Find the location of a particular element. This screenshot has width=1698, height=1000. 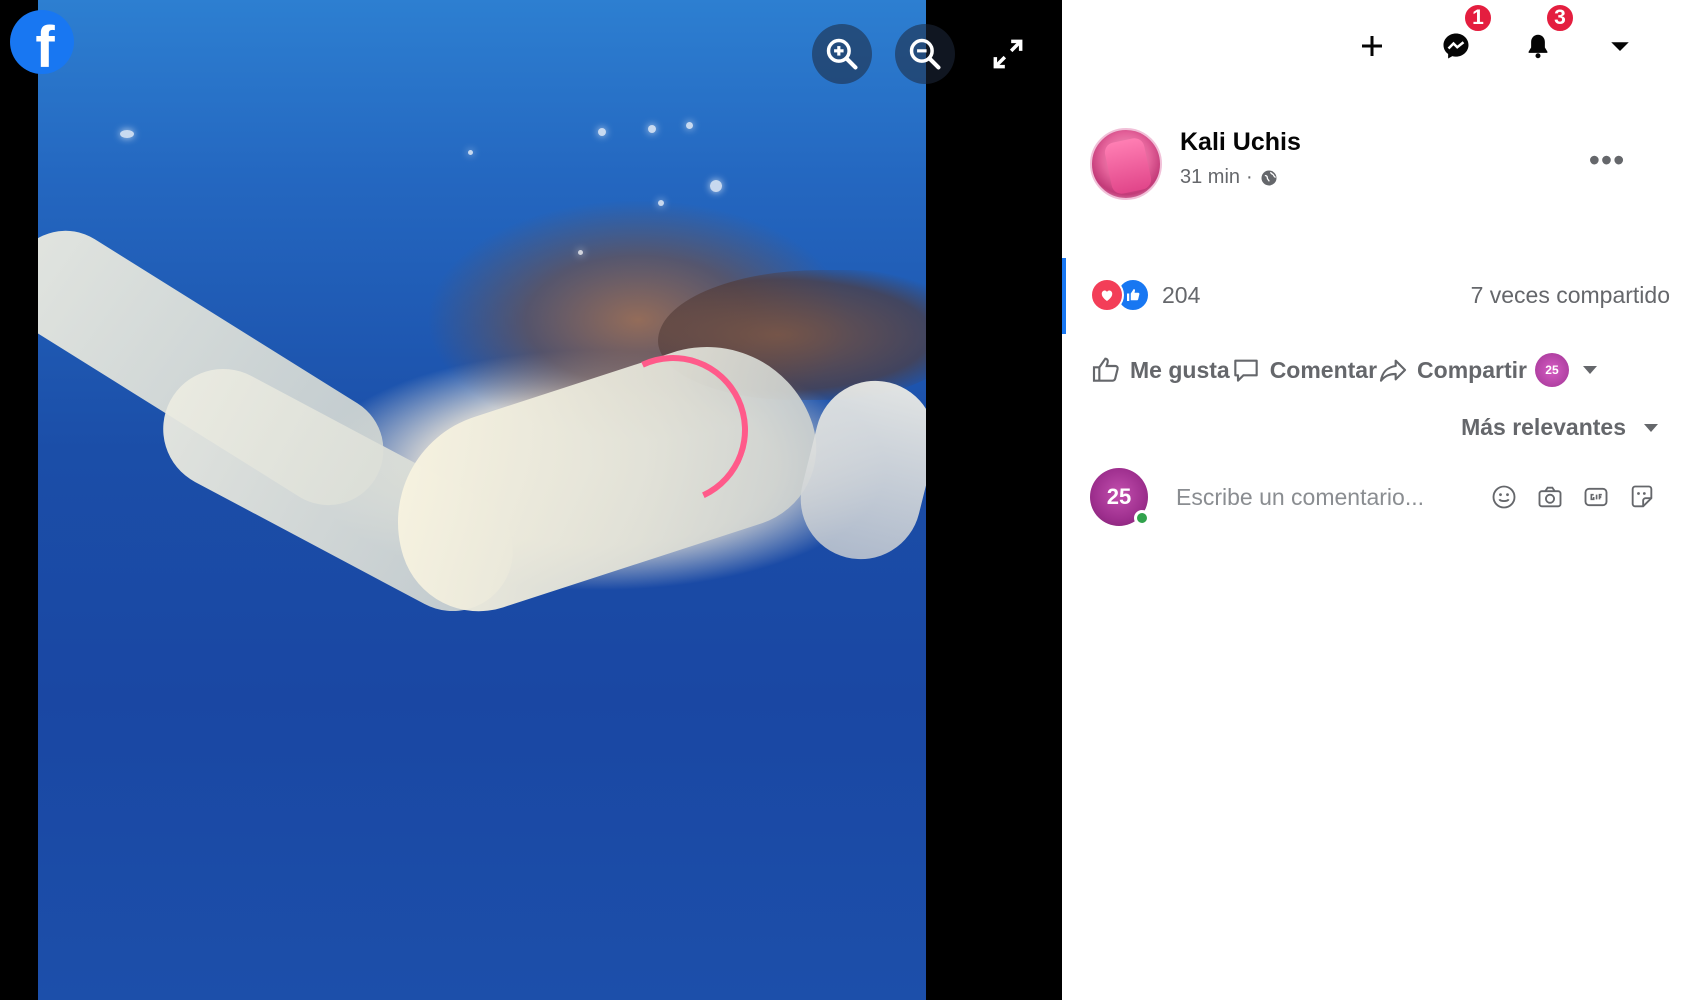

messenger-badge: 1 is located at coordinates (1478, 18).